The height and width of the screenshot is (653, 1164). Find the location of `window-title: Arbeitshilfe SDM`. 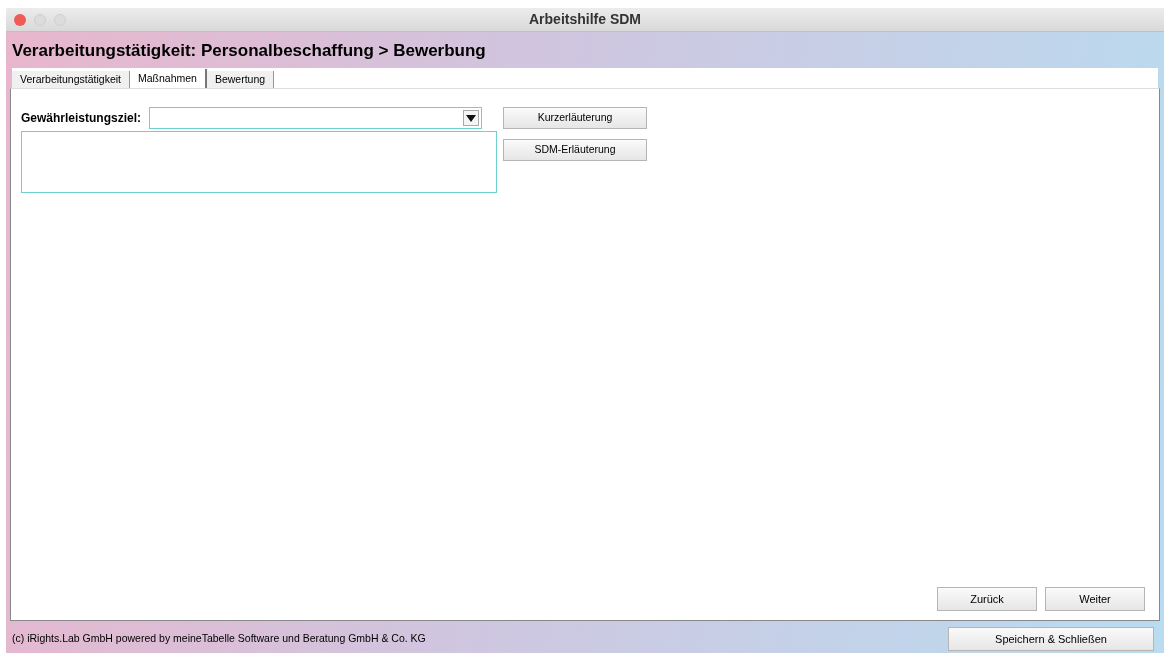

window-title: Arbeitshilfe SDM is located at coordinates (585, 19).